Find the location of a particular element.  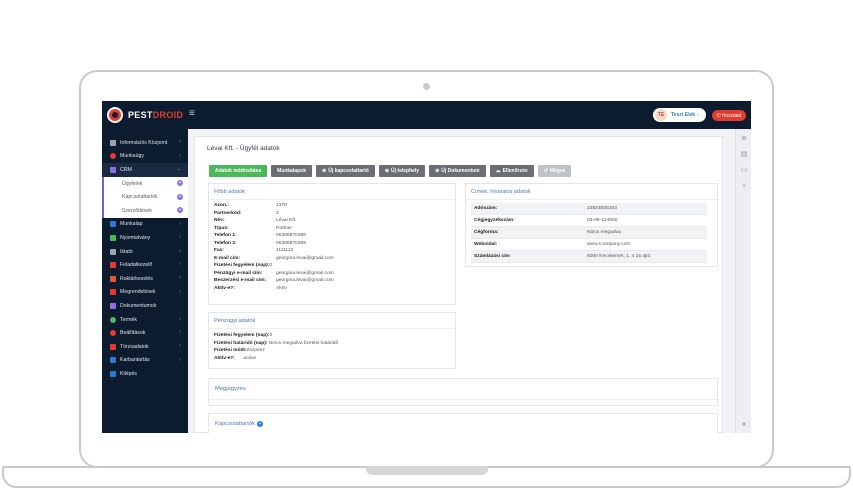

edit-data-button: Adatok módosítása is located at coordinates (238, 171).